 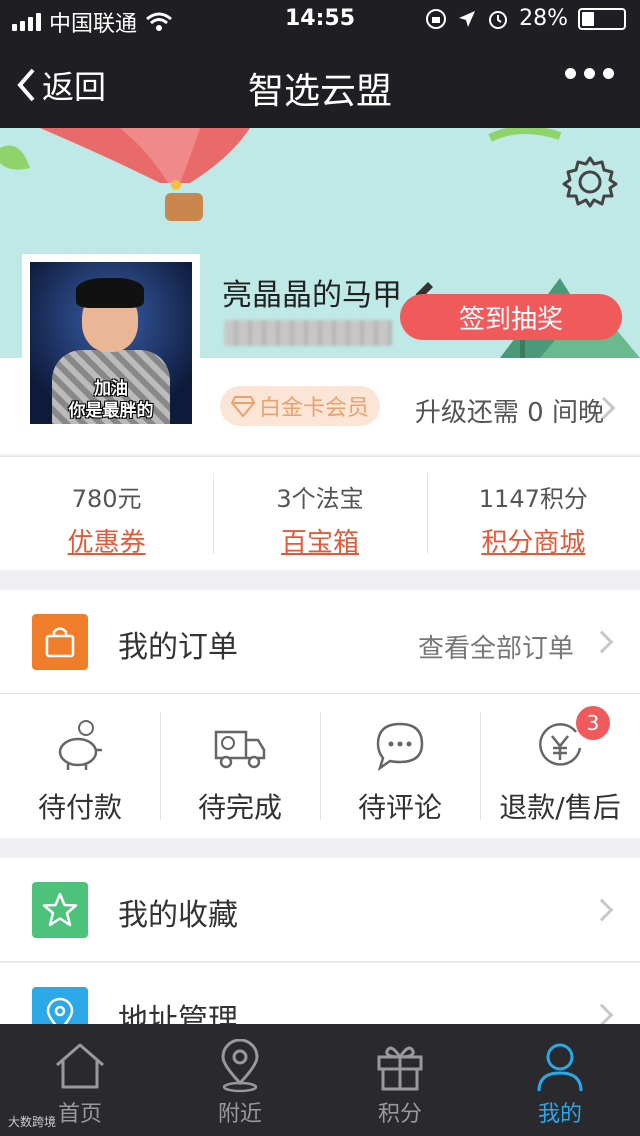 I want to click on refund-count-badge: 3, so click(x=593, y=723).